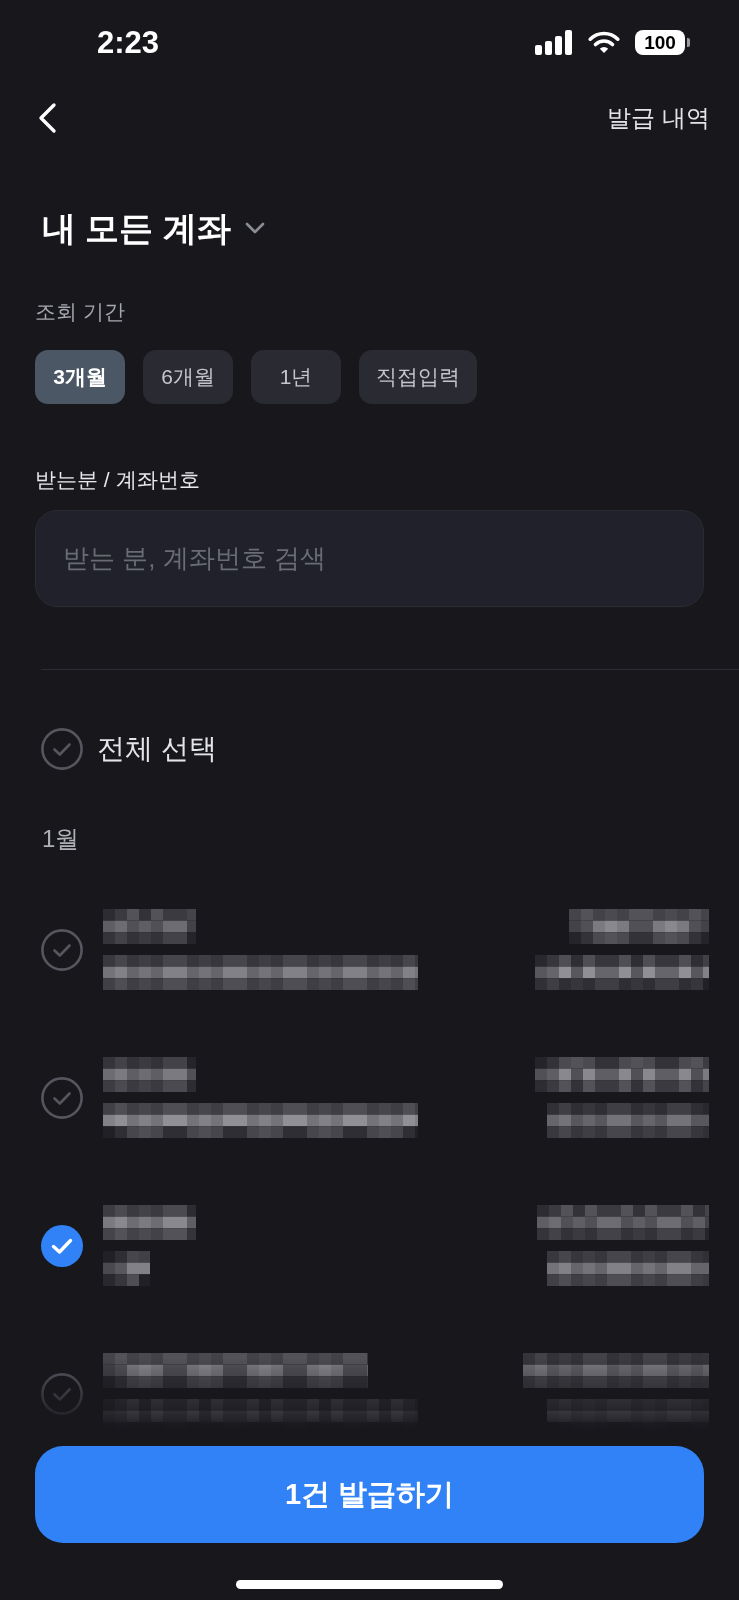  What do you see at coordinates (80, 377) in the screenshot?
I see `period-chip: 3개월` at bounding box center [80, 377].